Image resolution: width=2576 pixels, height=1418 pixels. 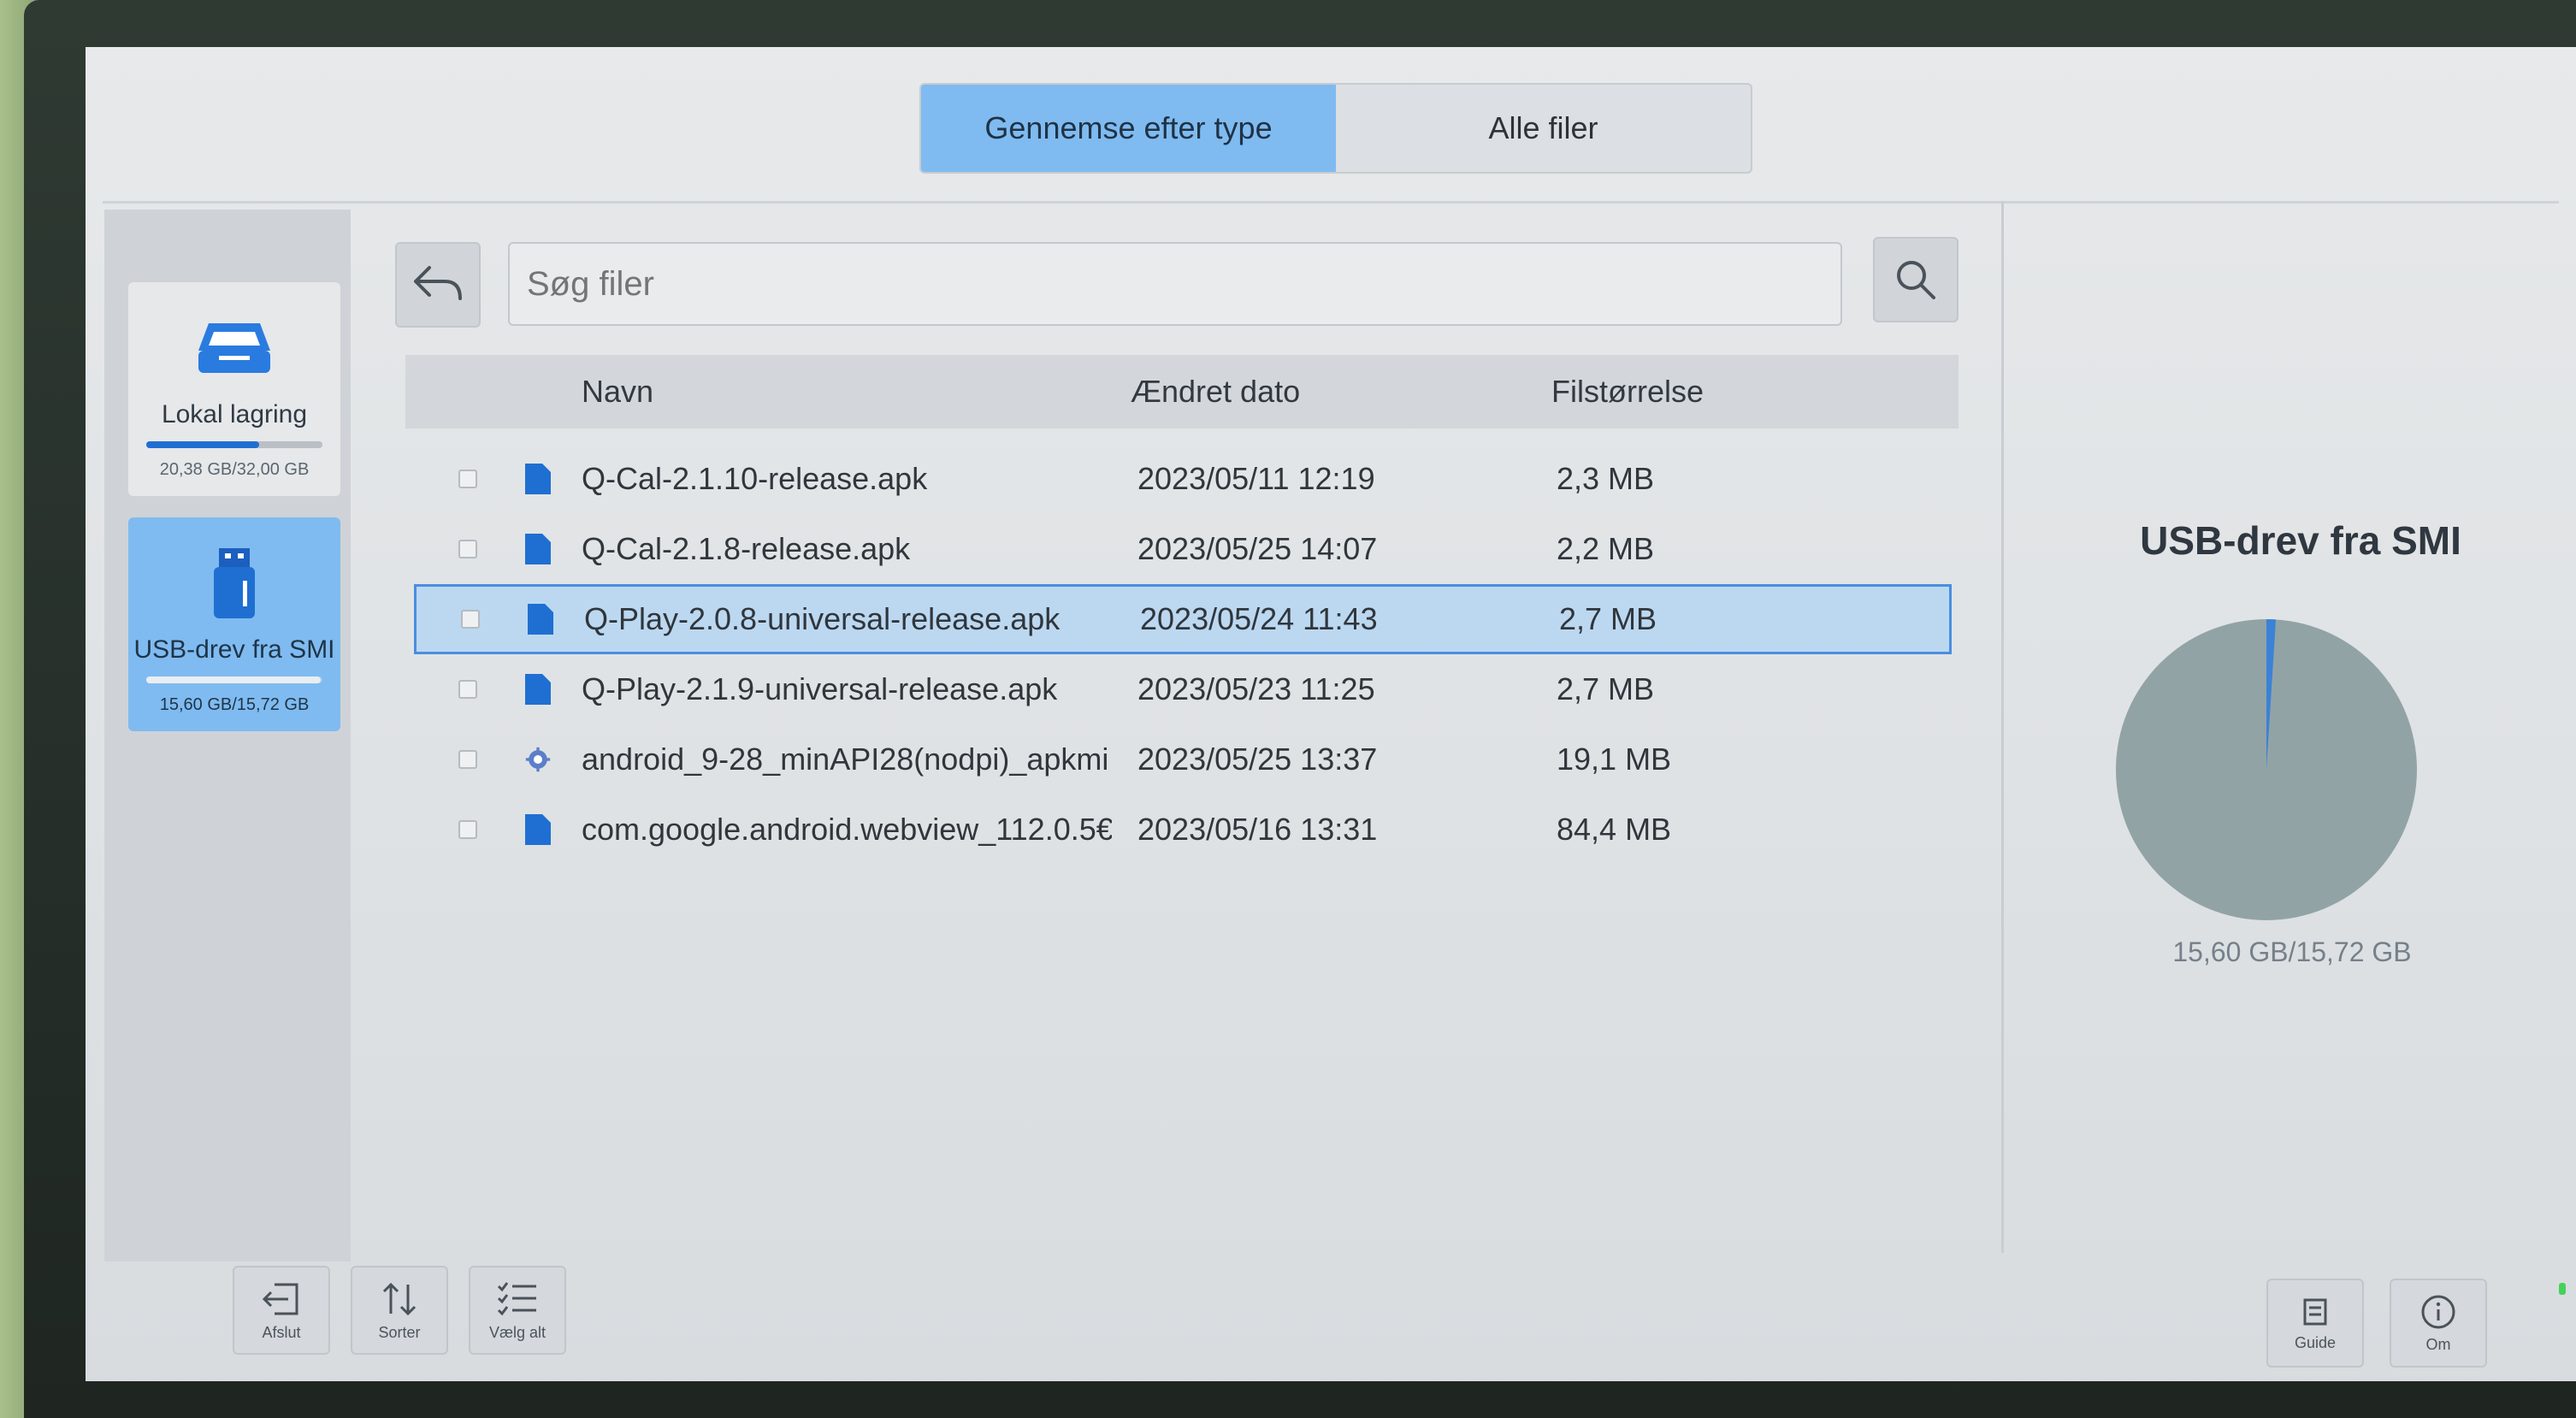 I want to click on view-tabs: Gennemse efter type Alle filer, so click(x=1335, y=128).